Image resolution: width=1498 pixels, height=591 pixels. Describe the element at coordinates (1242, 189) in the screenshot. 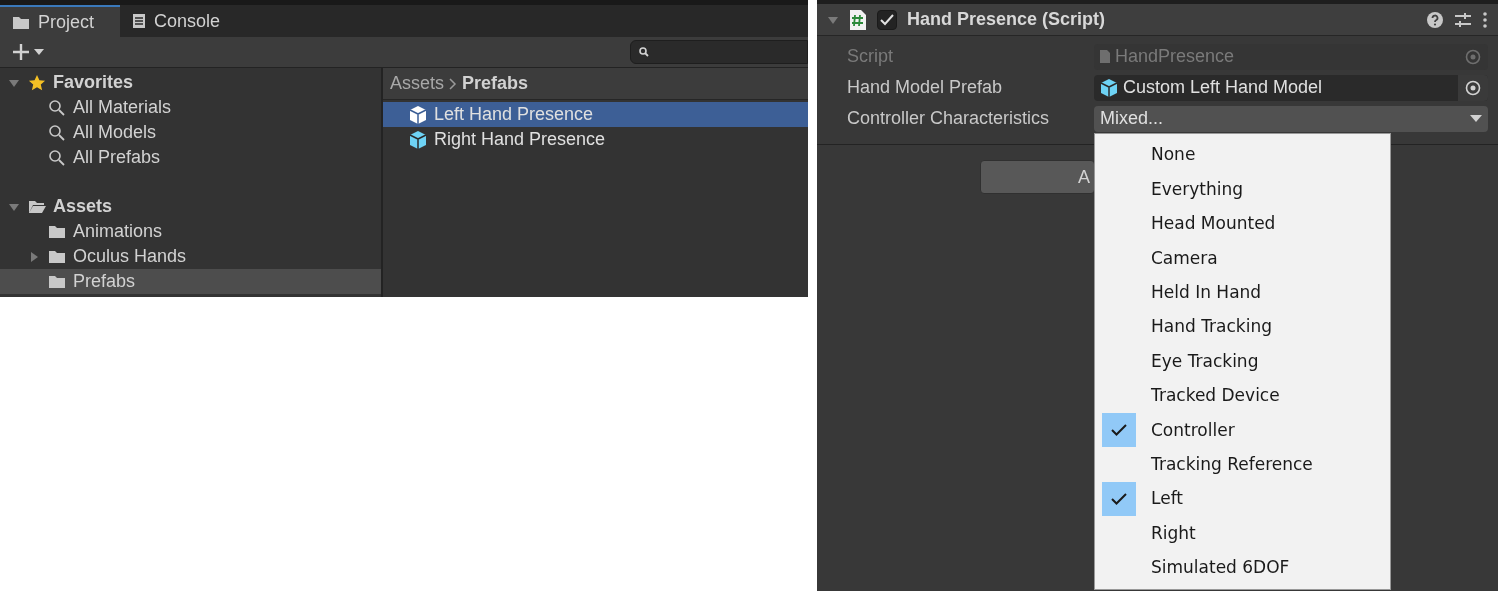

I see `menu-item: Everything` at that location.